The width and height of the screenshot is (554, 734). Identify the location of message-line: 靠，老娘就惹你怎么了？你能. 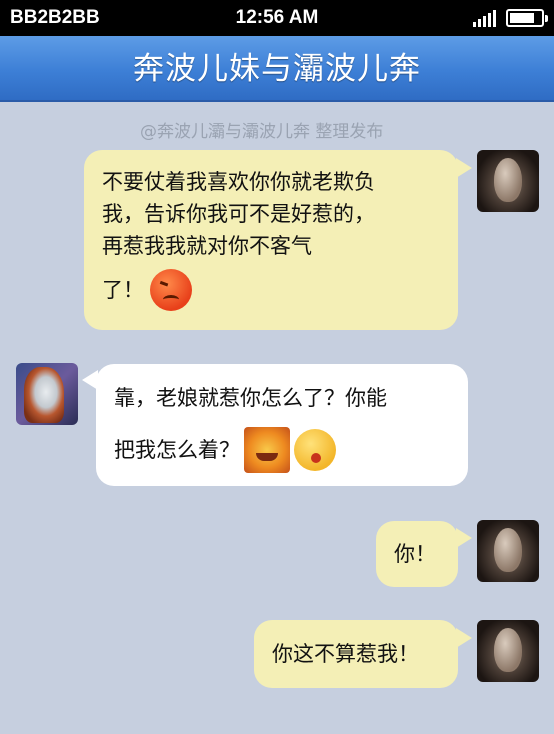
(250, 398).